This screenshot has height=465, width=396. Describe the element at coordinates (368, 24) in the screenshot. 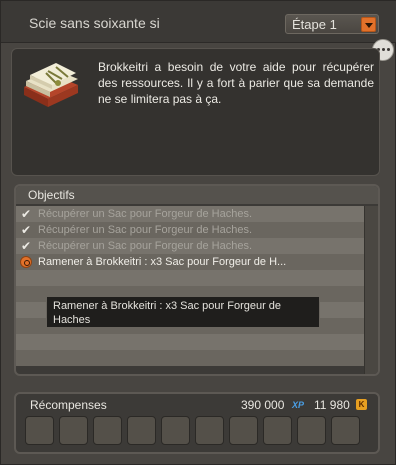

I see `chevron-down-icon` at that location.